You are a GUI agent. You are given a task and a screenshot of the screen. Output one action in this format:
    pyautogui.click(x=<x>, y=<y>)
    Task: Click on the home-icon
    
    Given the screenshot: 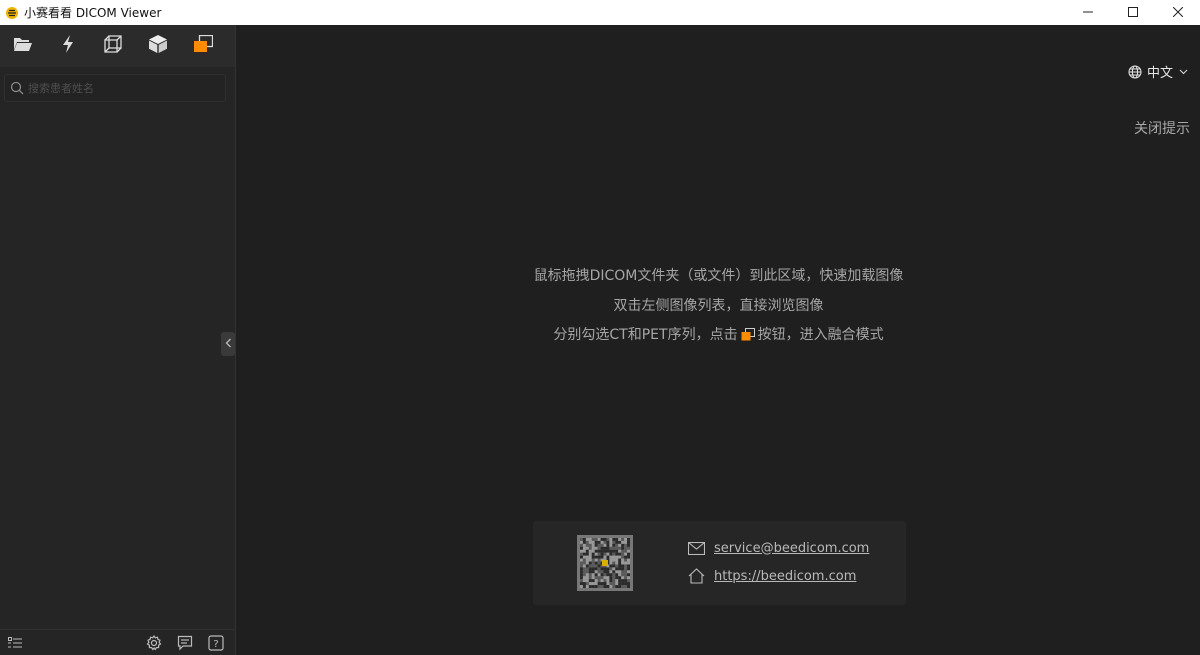 What is the action you would take?
    pyautogui.click(x=696, y=576)
    